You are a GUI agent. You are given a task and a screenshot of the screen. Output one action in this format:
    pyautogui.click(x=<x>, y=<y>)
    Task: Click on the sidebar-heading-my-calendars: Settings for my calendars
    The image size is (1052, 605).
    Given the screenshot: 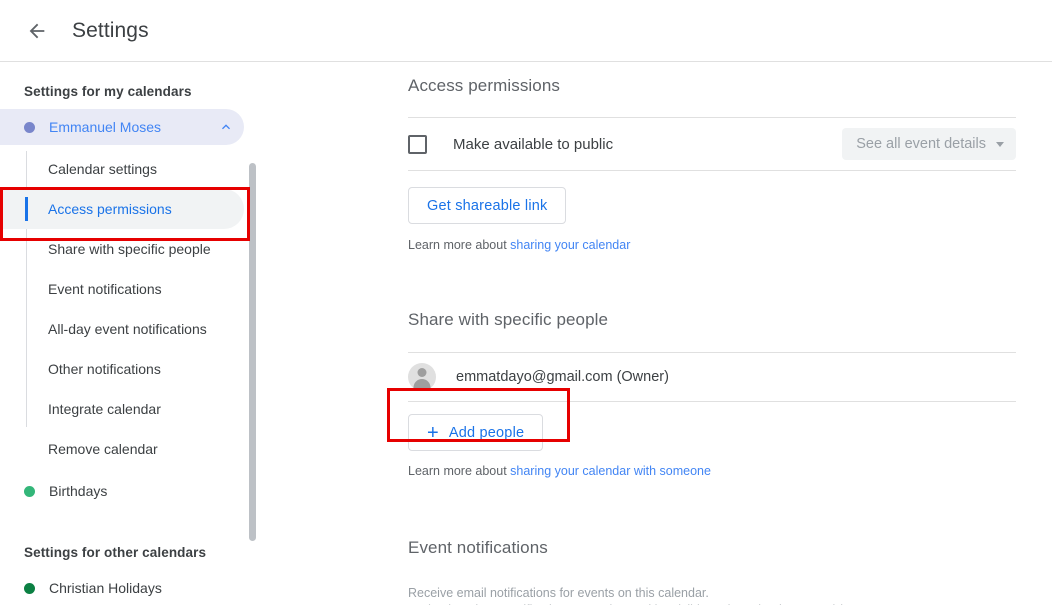 What is the action you would take?
    pyautogui.click(x=108, y=91)
    